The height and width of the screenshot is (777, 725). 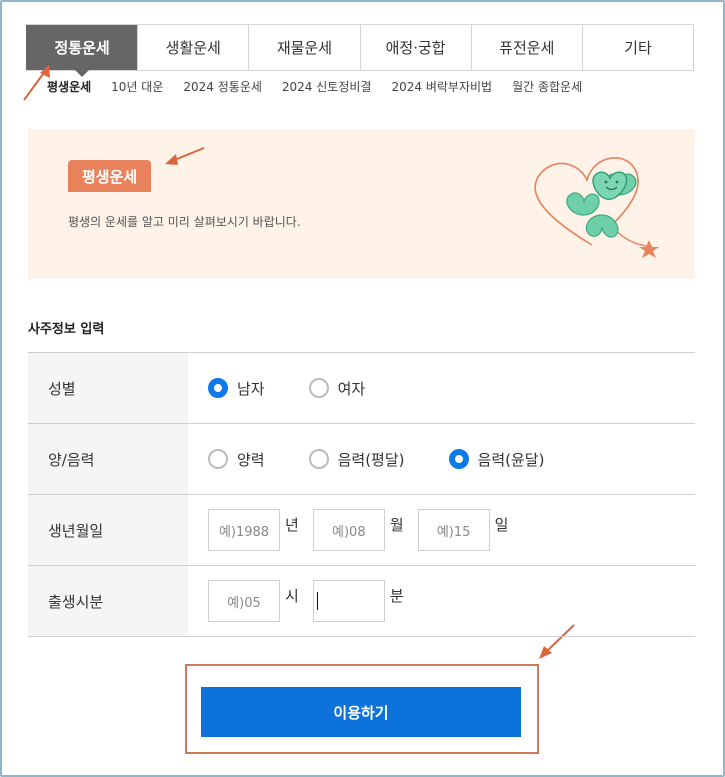 What do you see at coordinates (69, 86) in the screenshot?
I see `subtab-lifetime: 평생운세` at bounding box center [69, 86].